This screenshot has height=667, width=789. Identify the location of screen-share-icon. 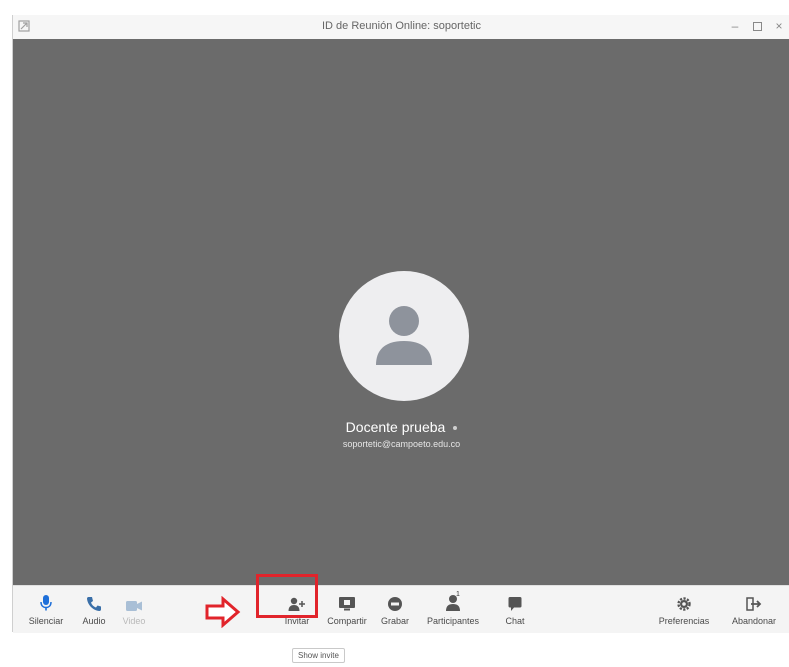
(347, 604).